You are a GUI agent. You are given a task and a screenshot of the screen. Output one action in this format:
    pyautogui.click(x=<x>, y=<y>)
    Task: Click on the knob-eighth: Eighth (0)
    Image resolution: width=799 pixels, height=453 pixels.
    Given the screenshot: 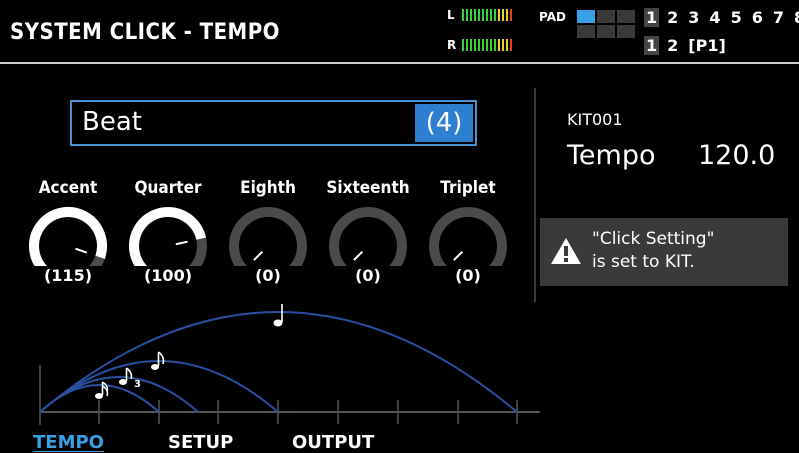 What is the action you would take?
    pyautogui.click(x=268, y=231)
    